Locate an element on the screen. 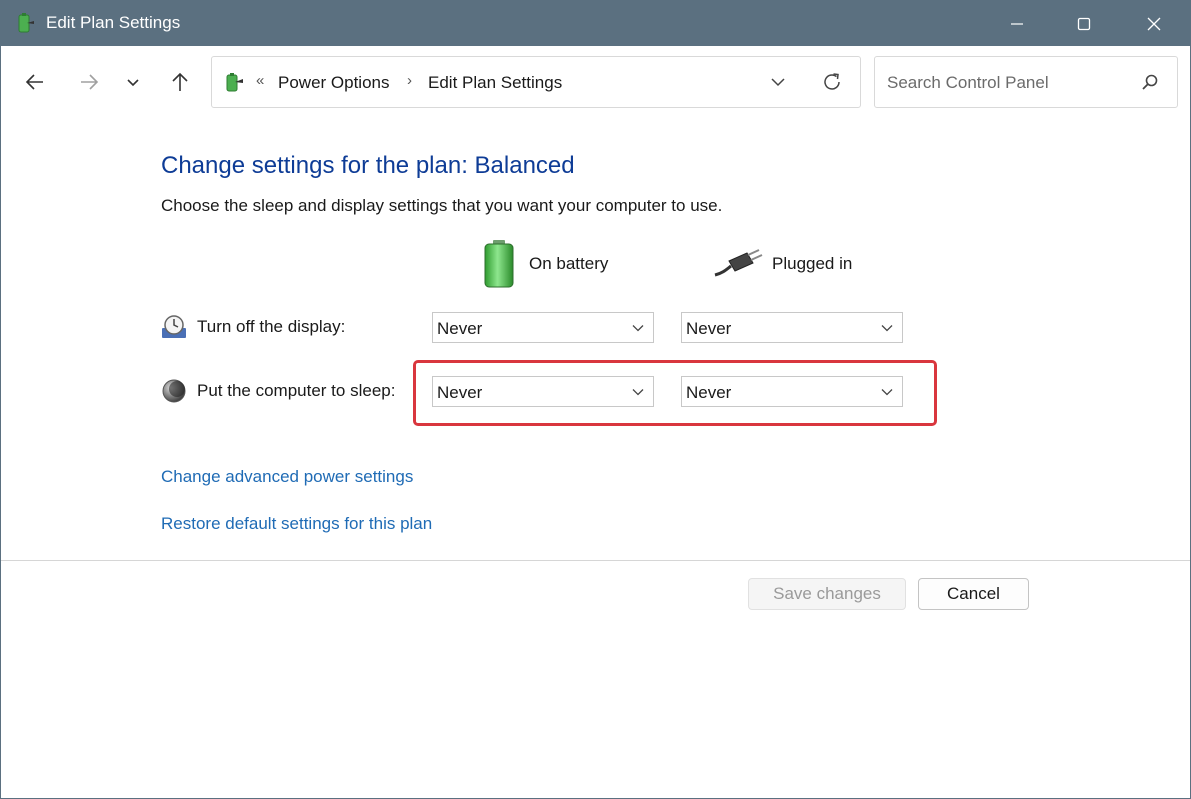  search-icon is located at coordinates (1150, 82).